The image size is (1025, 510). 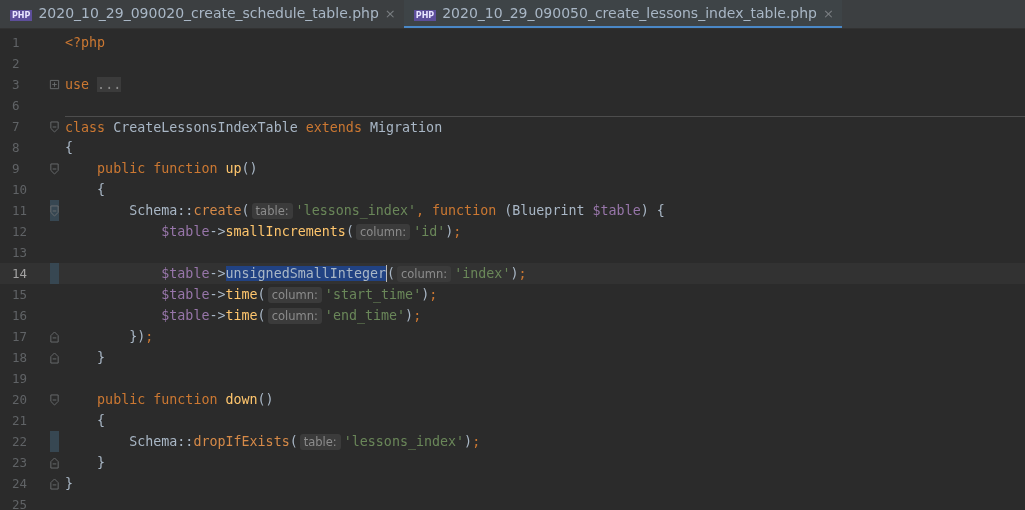 What do you see at coordinates (185, 399) in the screenshot?
I see `code-text: public function down()` at bounding box center [185, 399].